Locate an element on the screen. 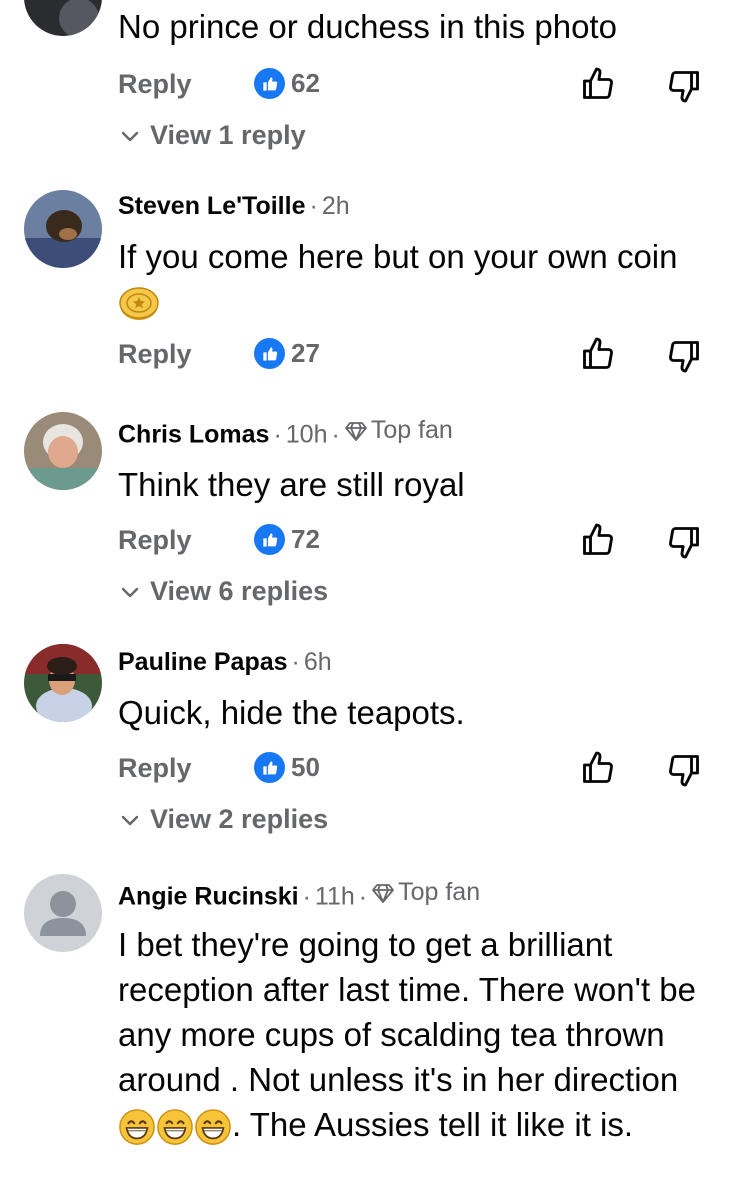  comment-text: No prince or duchess in this photo is located at coordinates (367, 26).